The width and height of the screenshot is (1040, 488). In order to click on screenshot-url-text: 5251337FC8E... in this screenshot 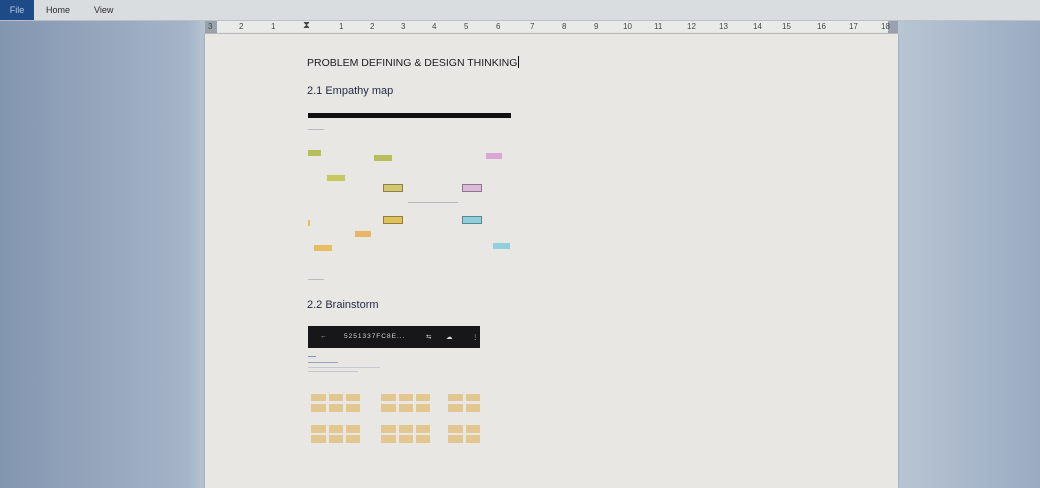, I will do `click(375, 336)`.